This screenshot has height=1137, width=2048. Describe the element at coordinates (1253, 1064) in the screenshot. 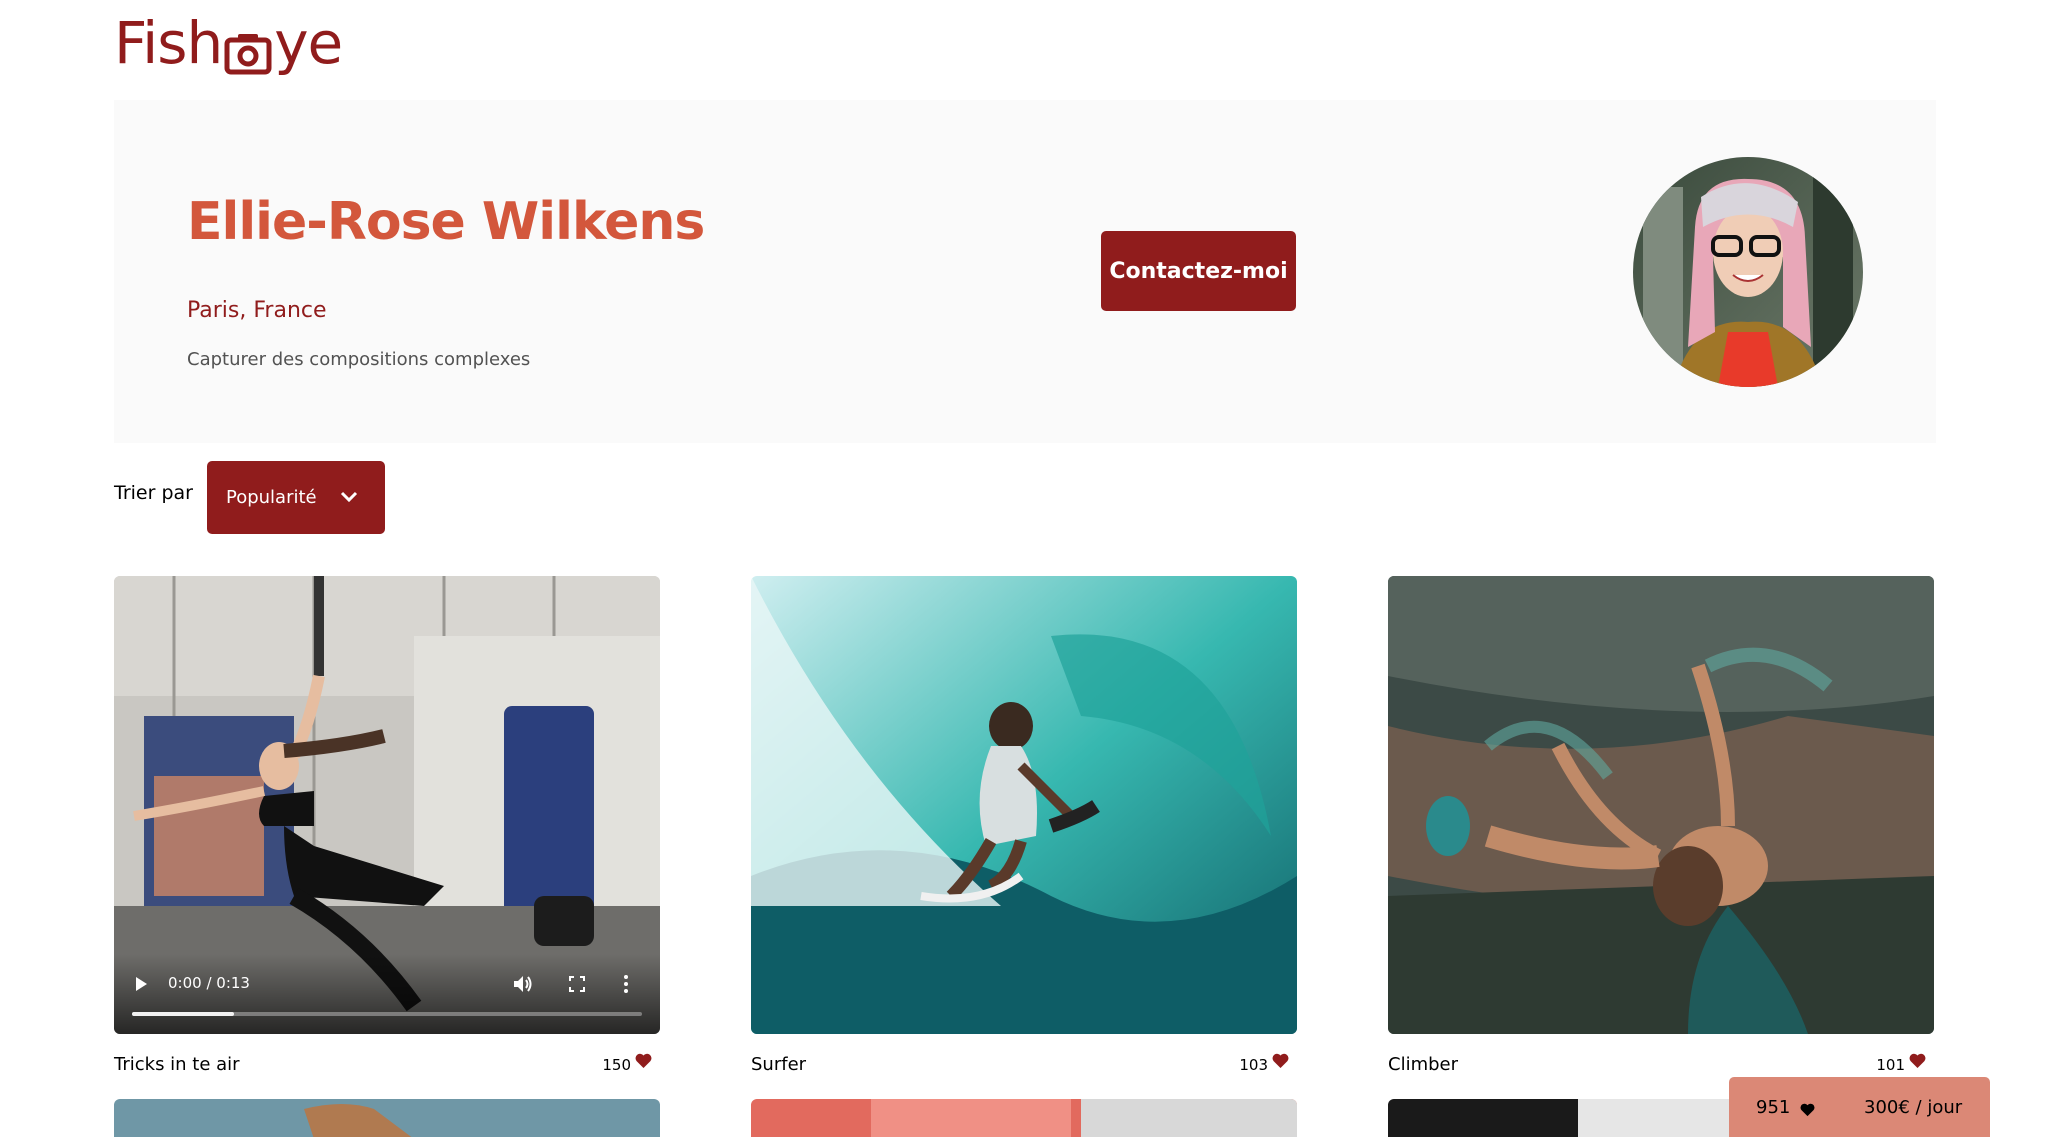

I see `likes-count: 103` at that location.